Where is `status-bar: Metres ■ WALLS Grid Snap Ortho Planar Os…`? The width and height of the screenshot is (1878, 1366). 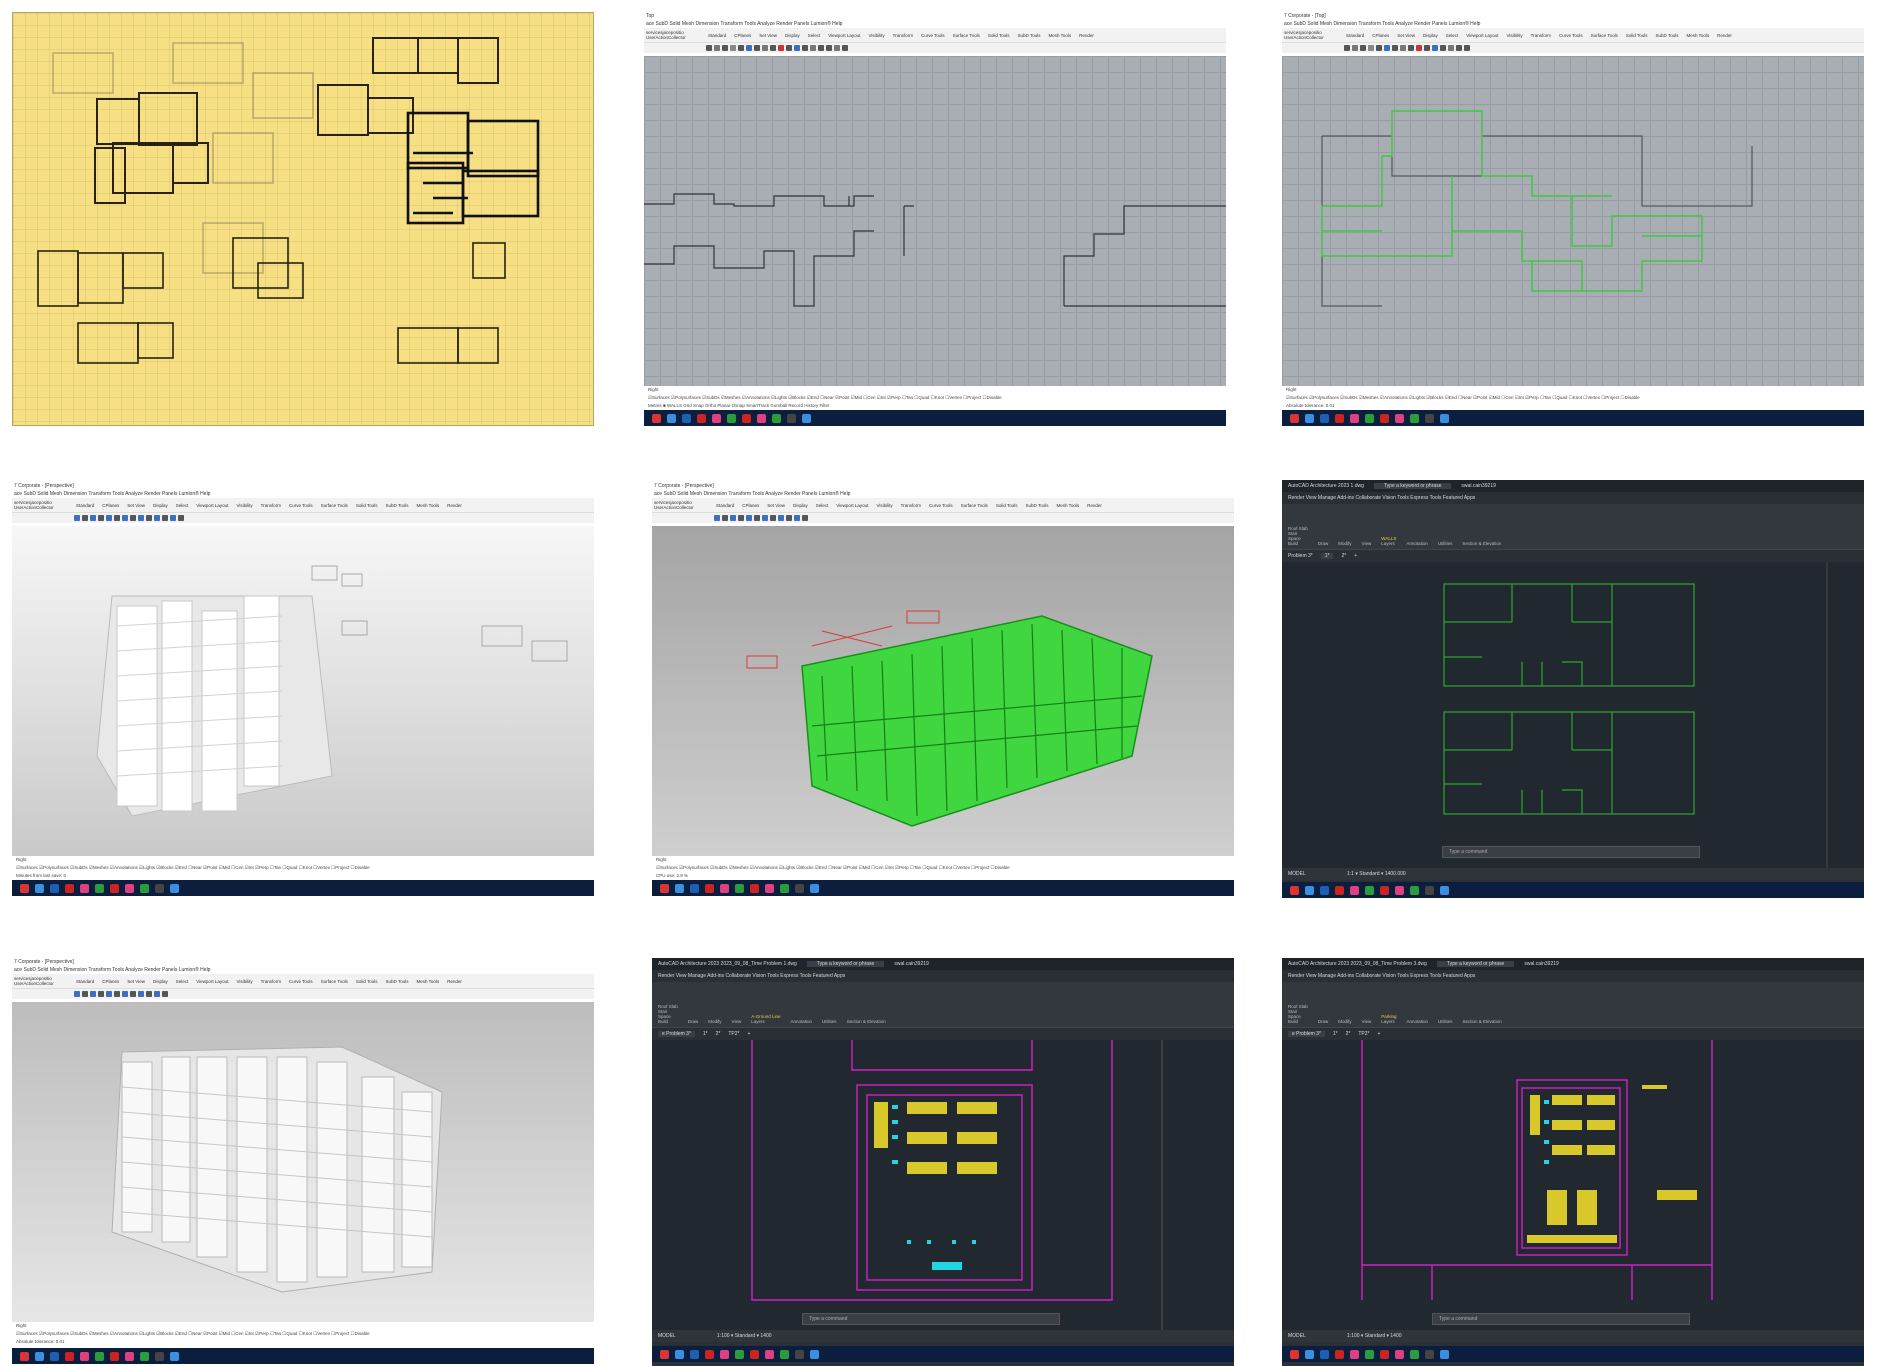 status-bar: Metres ■ WALLS Grid Snap Ortho Planar Os… is located at coordinates (935, 406).